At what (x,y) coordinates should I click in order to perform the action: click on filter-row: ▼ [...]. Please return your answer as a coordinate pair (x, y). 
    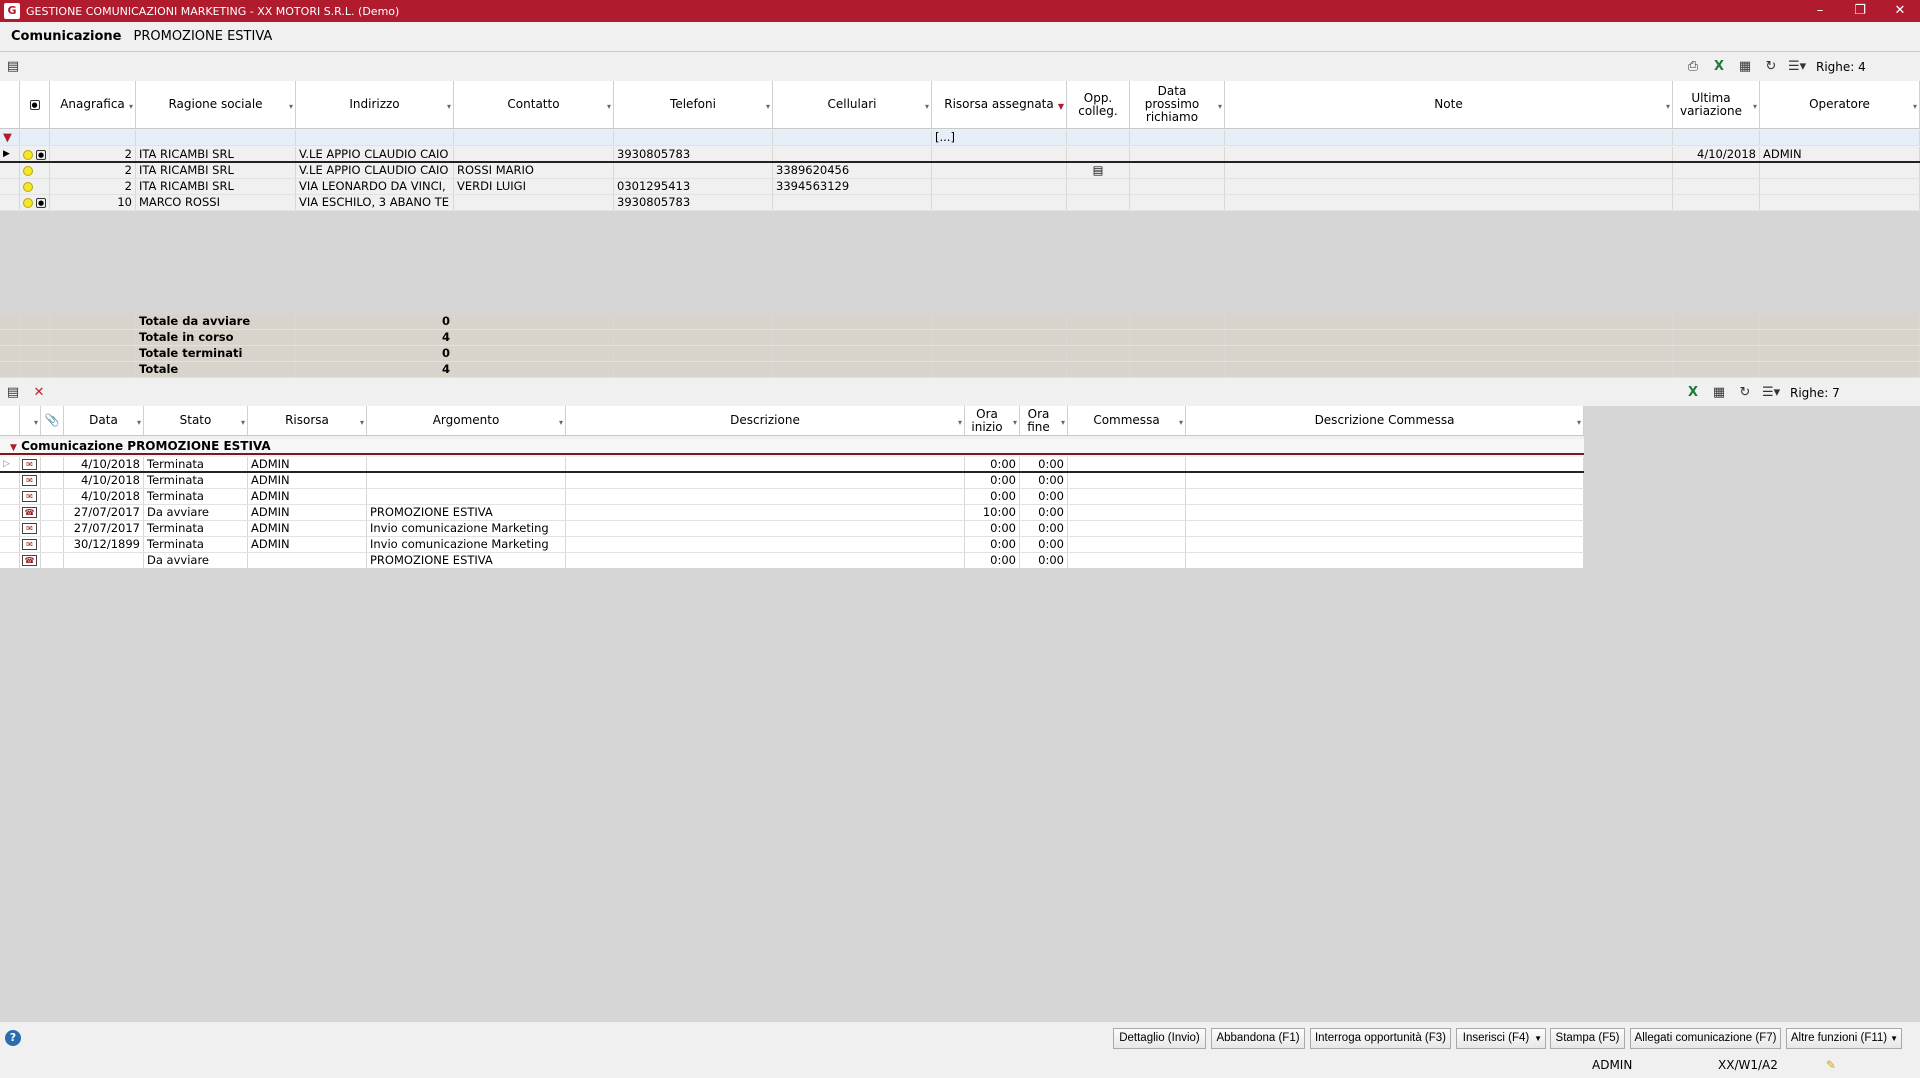
    Looking at the image, I should click on (960, 138).